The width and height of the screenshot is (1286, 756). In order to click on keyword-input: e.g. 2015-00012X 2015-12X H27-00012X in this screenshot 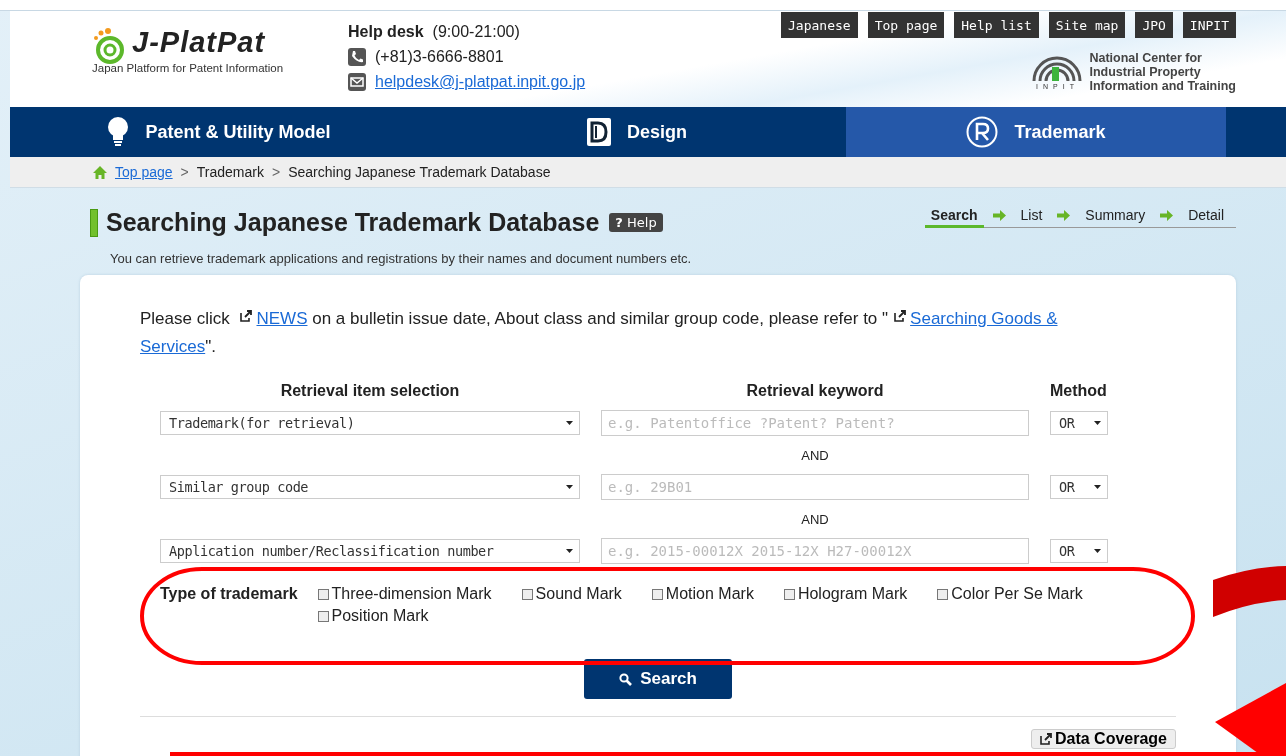, I will do `click(815, 551)`.